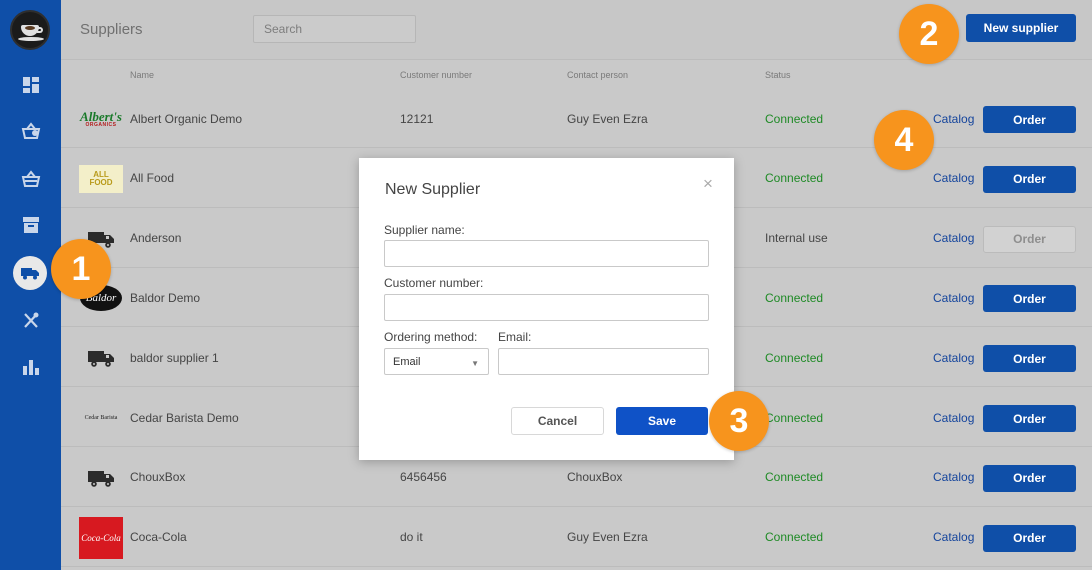  I want to click on callout-badge-4: 4, so click(904, 140).